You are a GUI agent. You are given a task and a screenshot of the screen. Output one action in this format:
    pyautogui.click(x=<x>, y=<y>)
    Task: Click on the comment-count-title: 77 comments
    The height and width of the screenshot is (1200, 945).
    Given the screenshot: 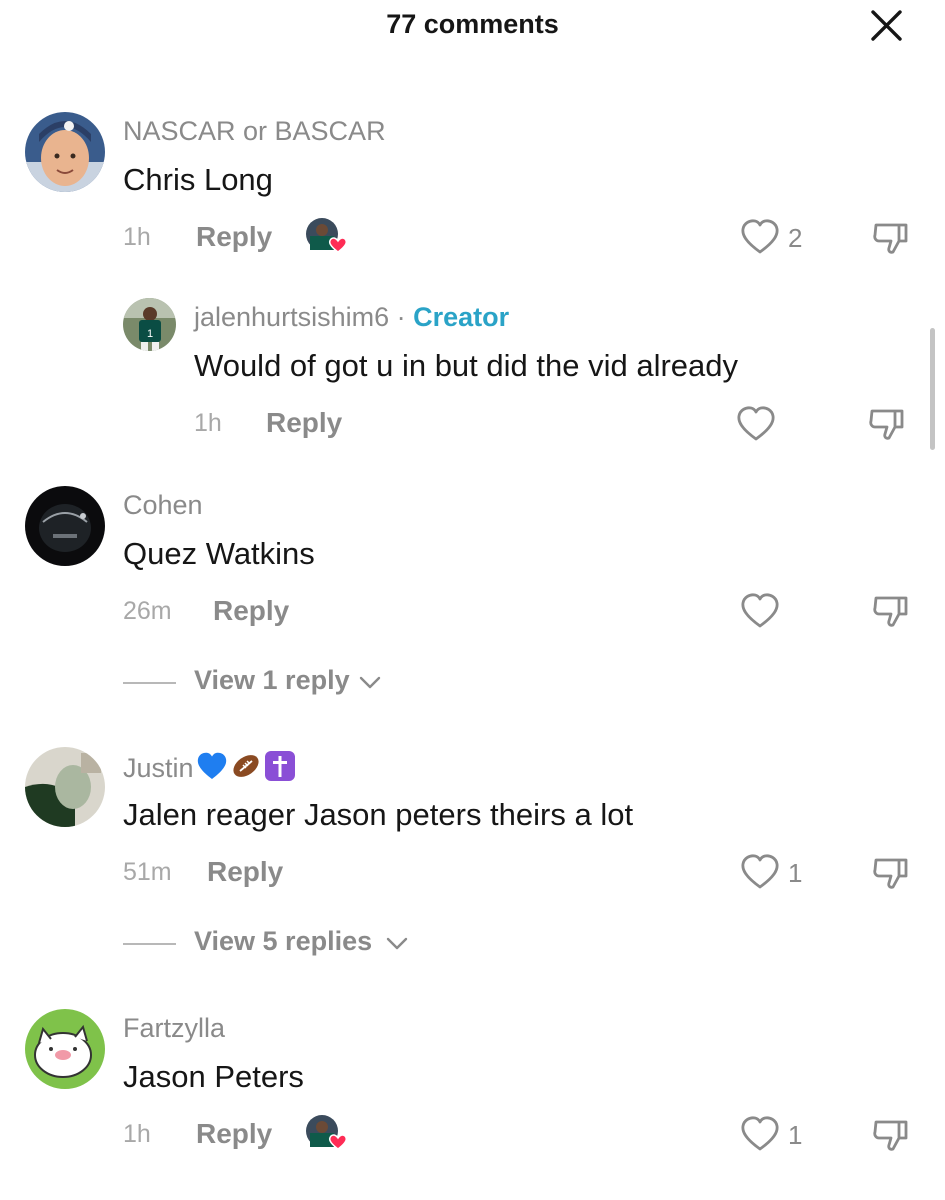 What is the action you would take?
    pyautogui.click(x=472, y=24)
    